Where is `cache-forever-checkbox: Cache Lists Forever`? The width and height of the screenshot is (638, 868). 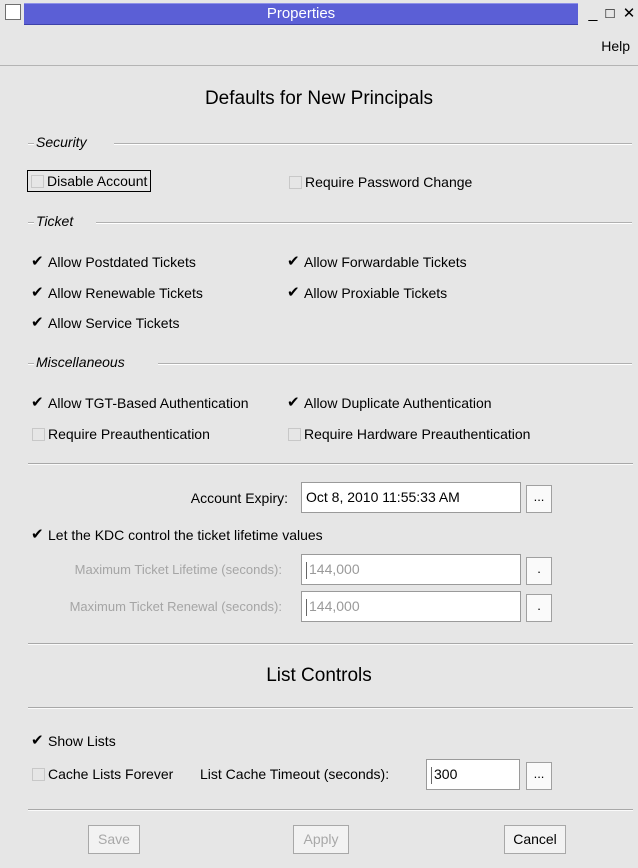 cache-forever-checkbox: Cache Lists Forever is located at coordinates (102, 774).